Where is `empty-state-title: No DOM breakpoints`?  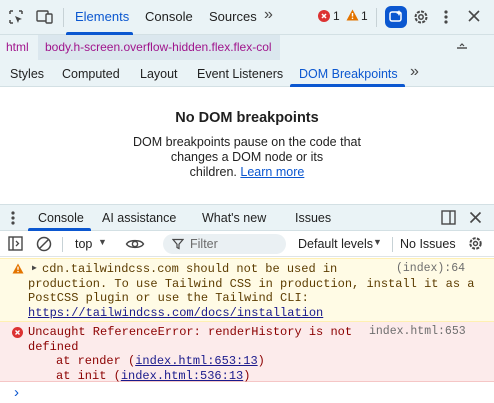
empty-state-title: No DOM breakpoints is located at coordinates (247, 118).